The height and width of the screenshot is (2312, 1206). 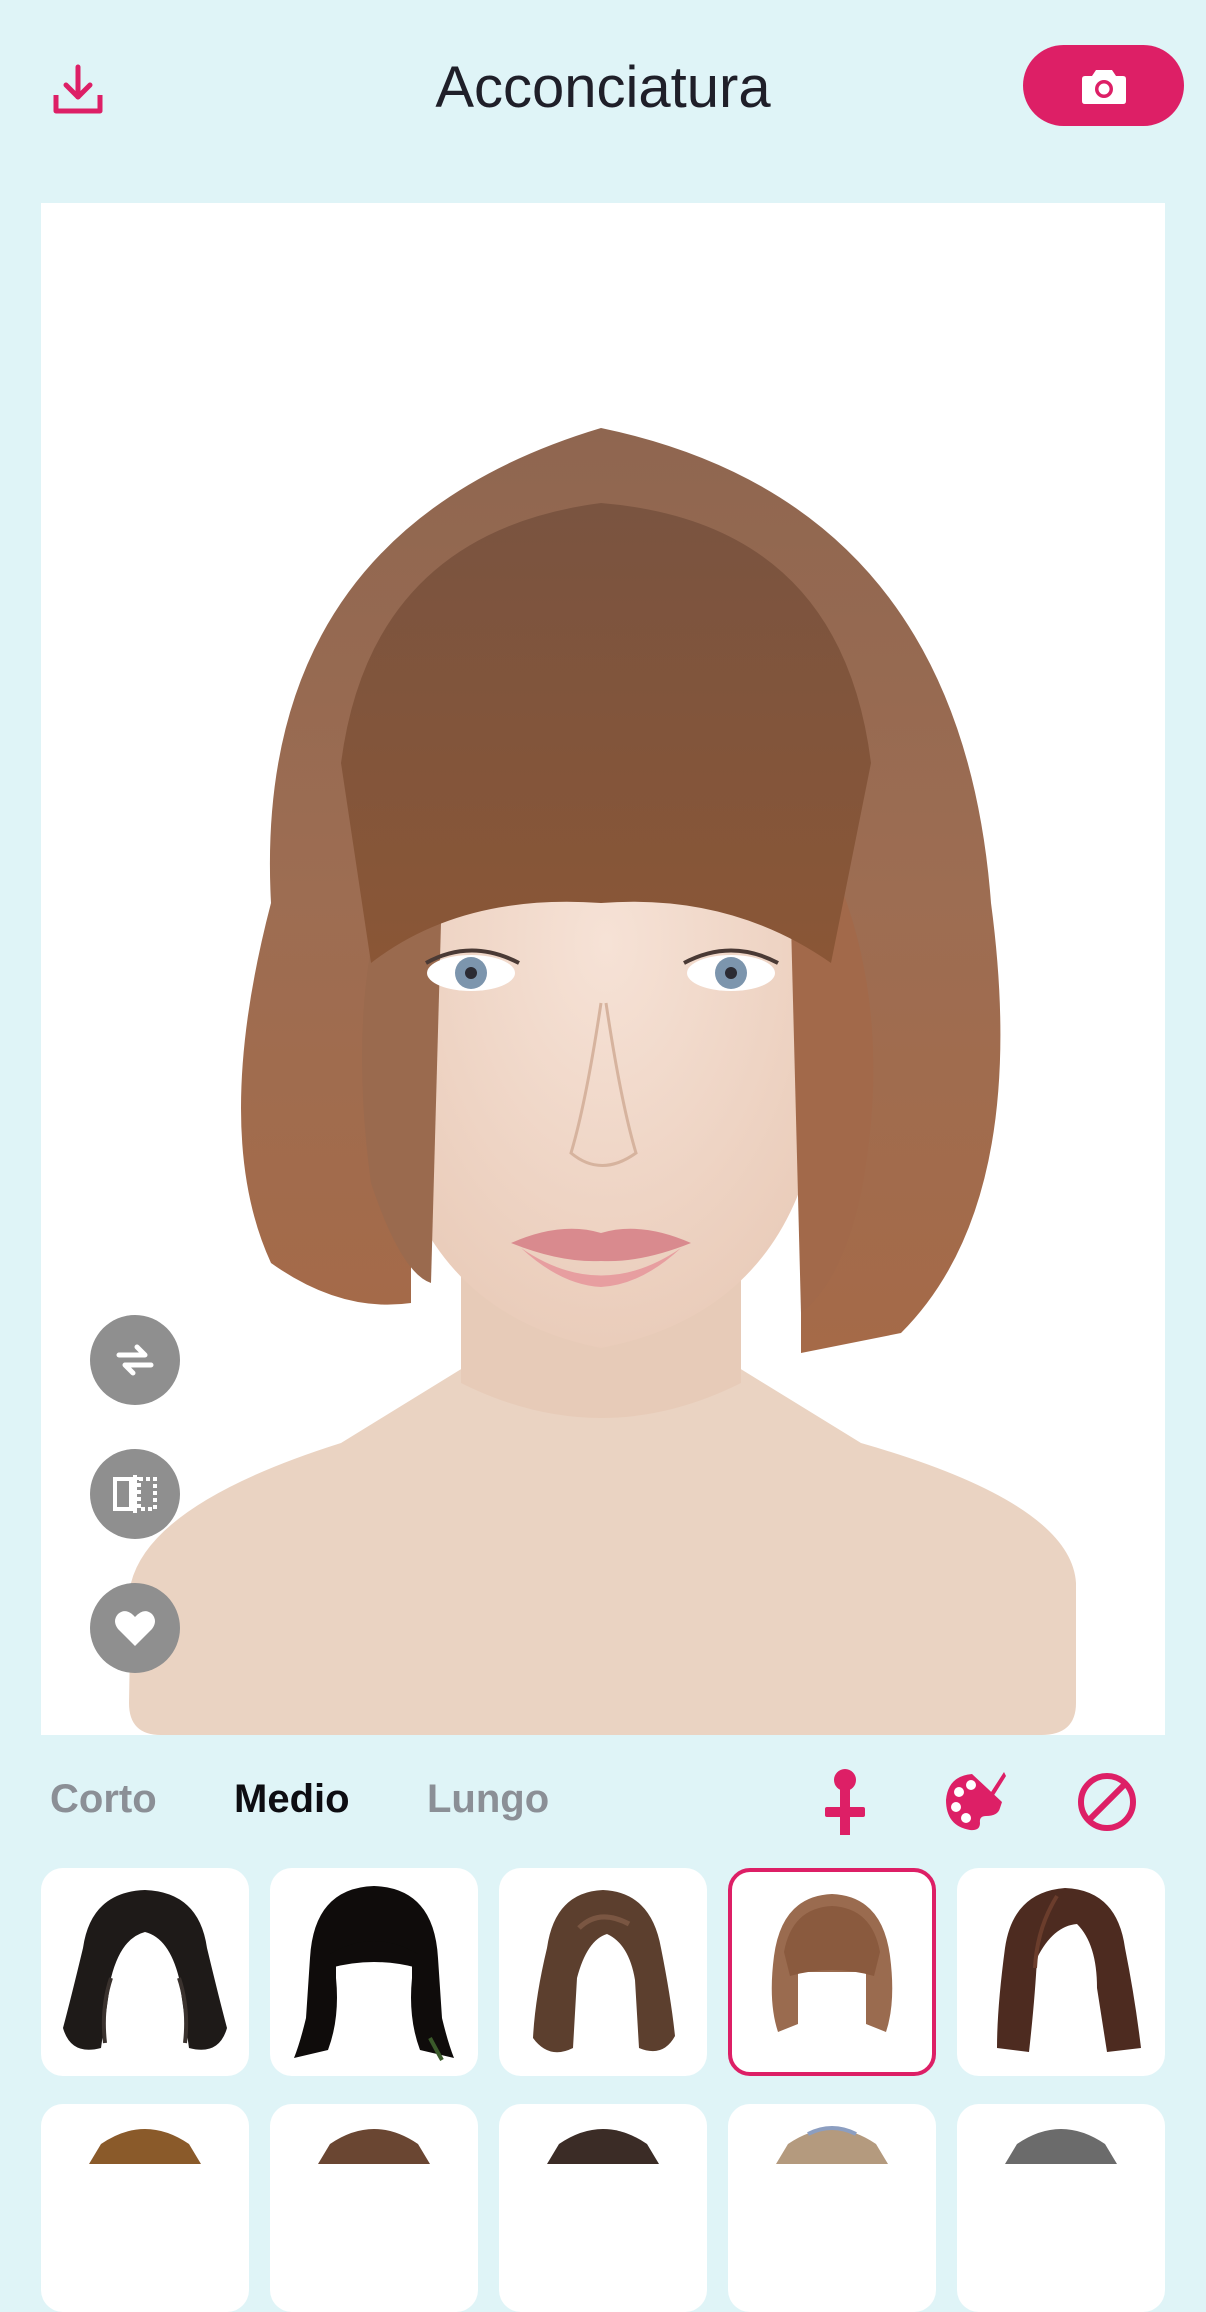 I want to click on mirror-compare-icon, so click(x=135, y=1494).